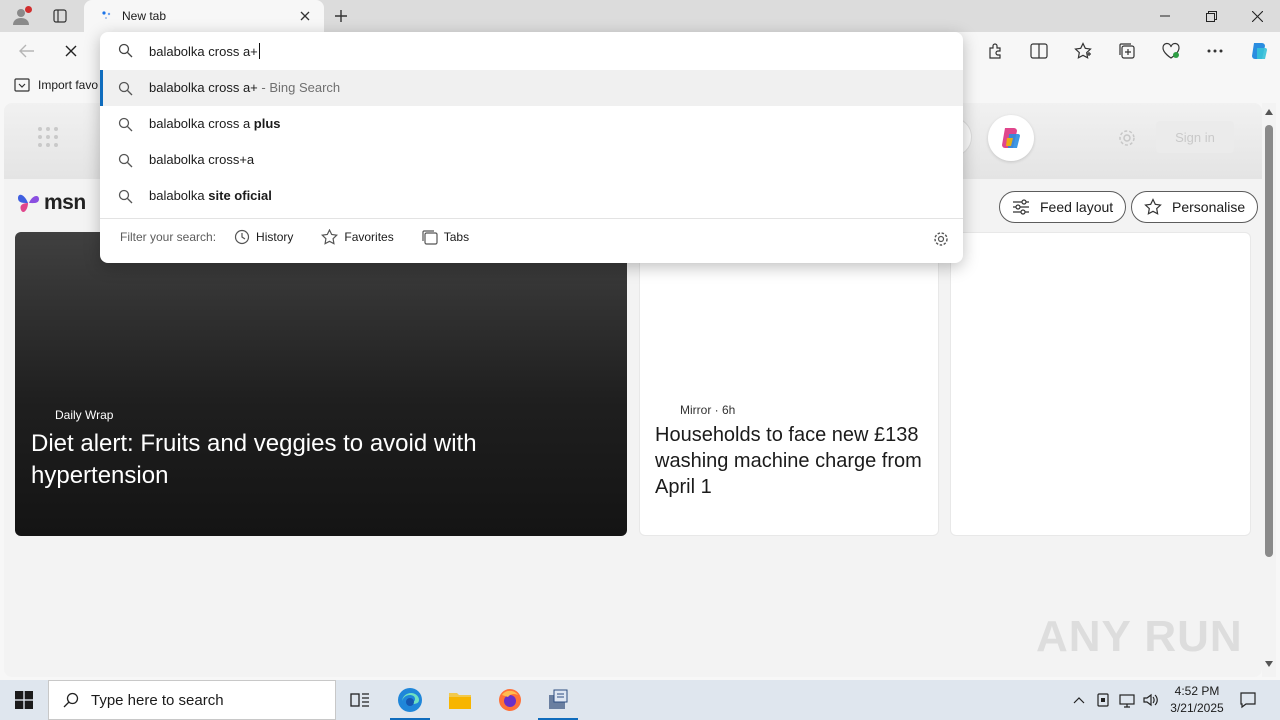  Describe the element at coordinates (1079, 700) in the screenshot. I see `show-hidden-icons-chevron-icon` at that location.